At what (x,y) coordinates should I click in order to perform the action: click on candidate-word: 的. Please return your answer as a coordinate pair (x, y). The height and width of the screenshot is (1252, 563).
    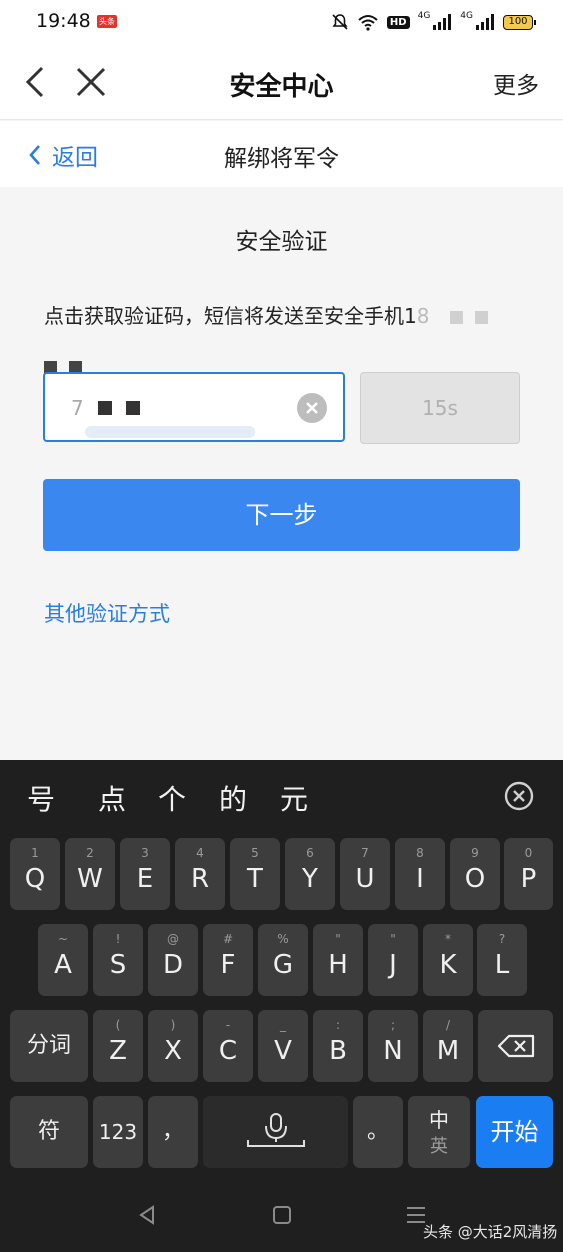
    Looking at the image, I should click on (233, 798).